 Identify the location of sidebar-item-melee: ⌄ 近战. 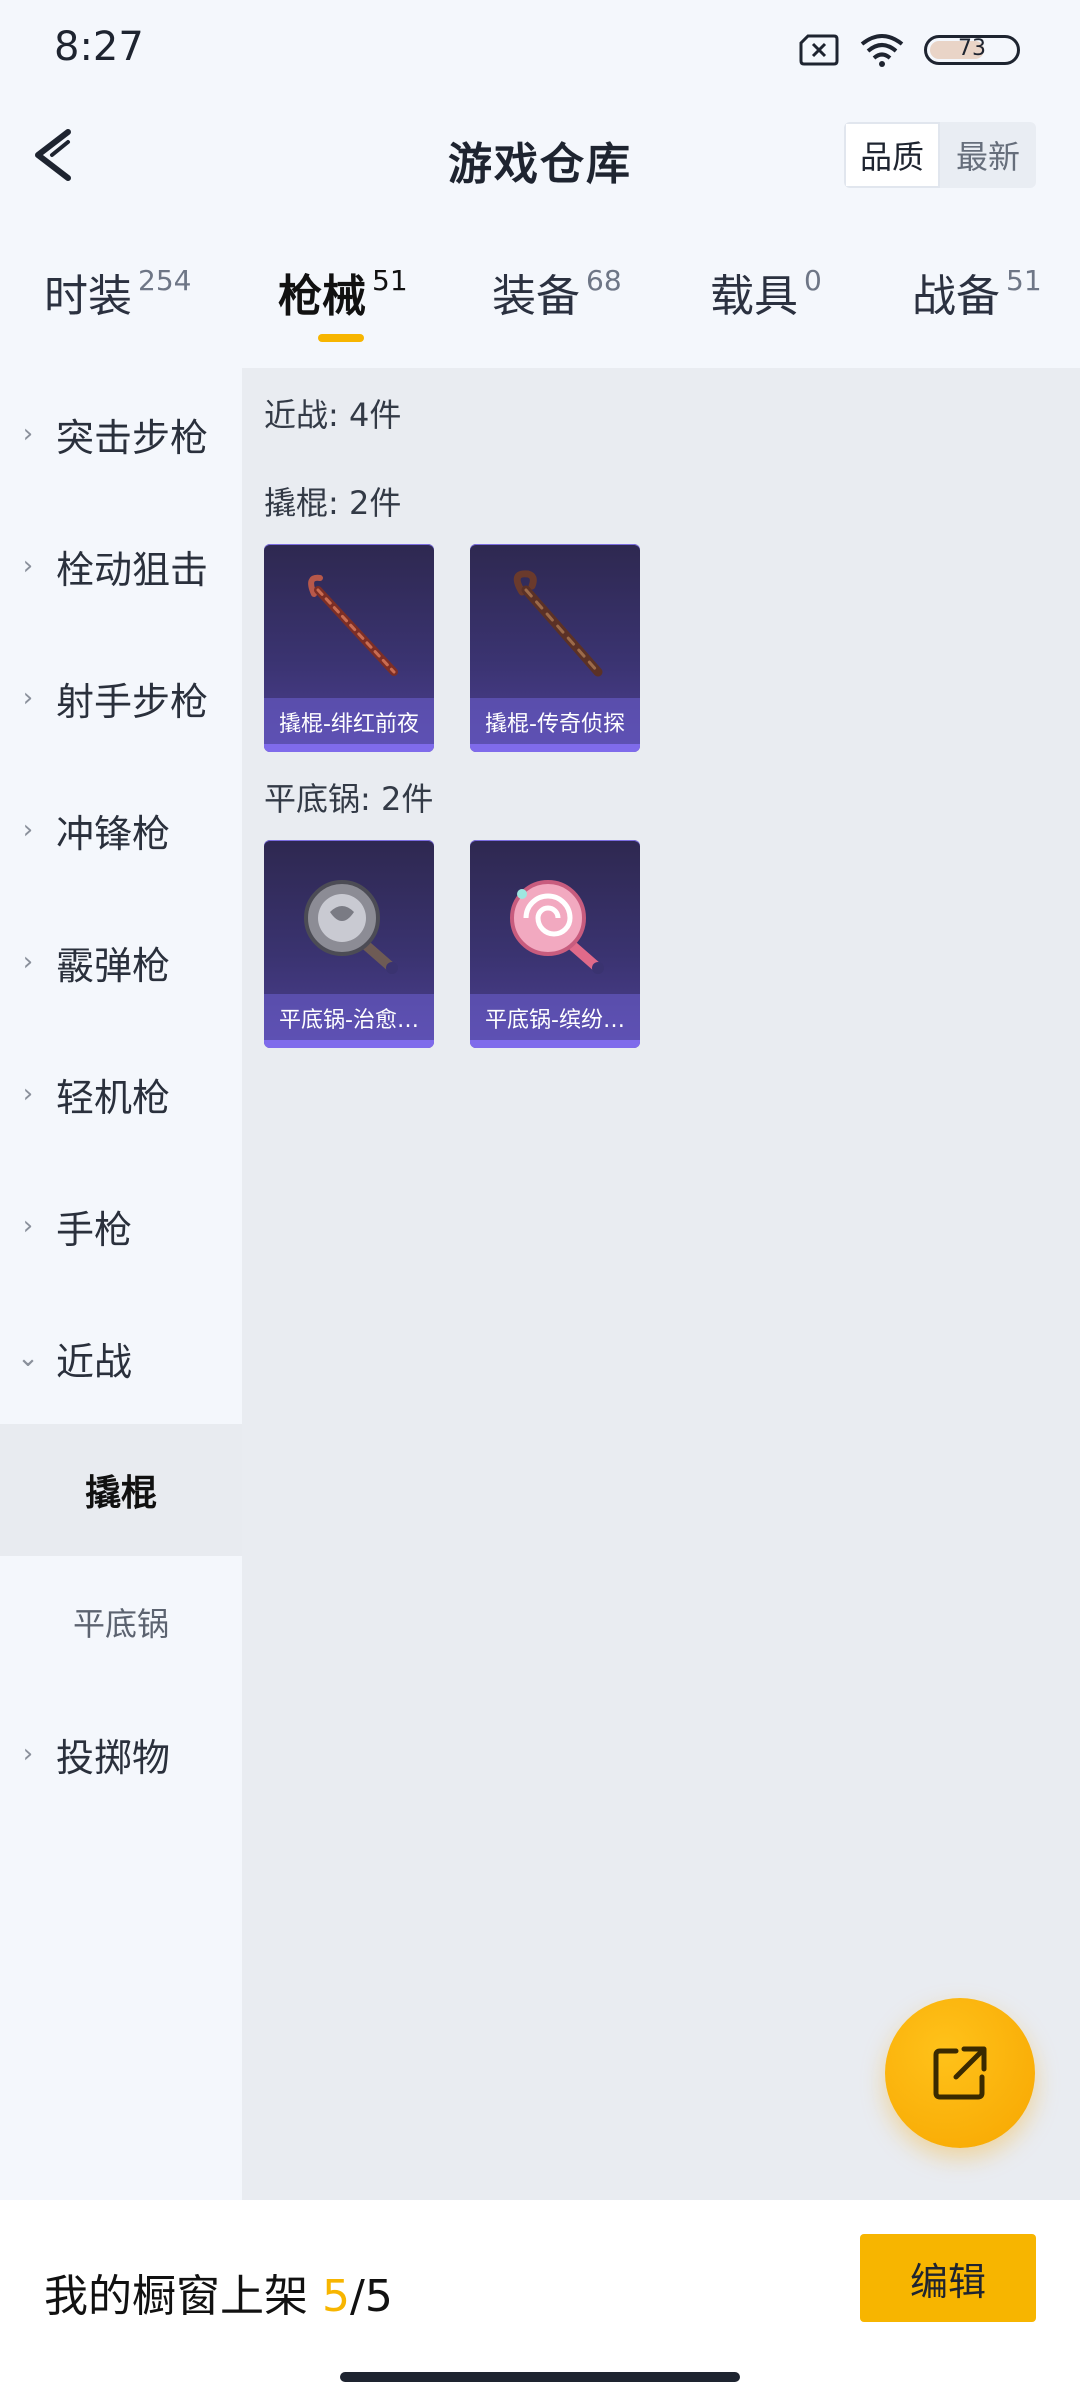
(121, 1358).